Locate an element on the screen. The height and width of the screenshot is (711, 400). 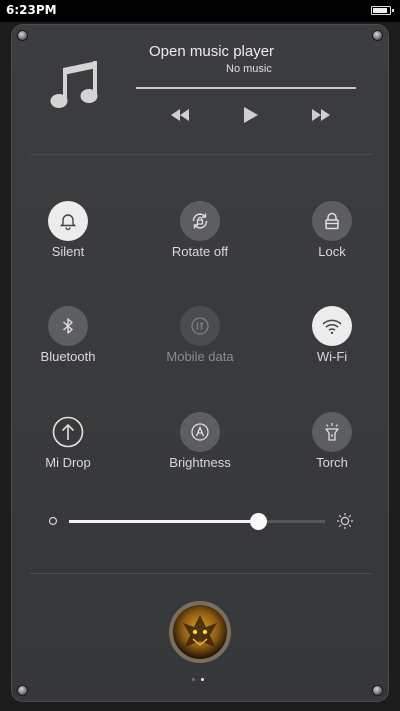
status-time: 6:23PM is located at coordinates (31, 10).